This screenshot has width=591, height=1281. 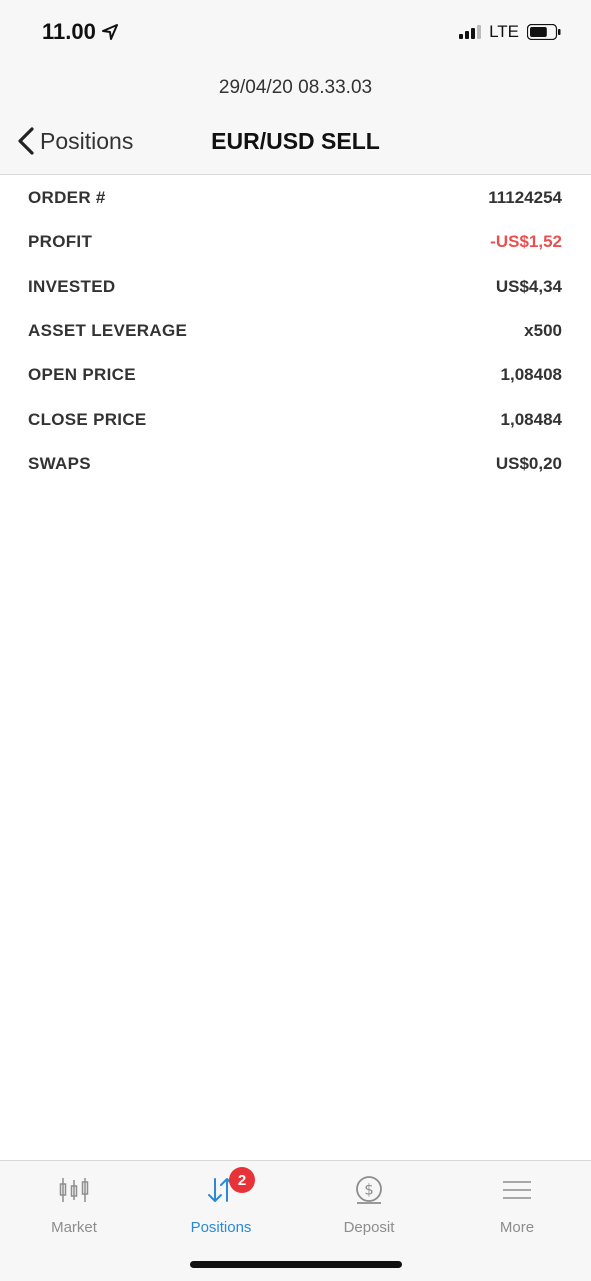 What do you see at coordinates (59, 463) in the screenshot?
I see `detail-label: SWAPS` at bounding box center [59, 463].